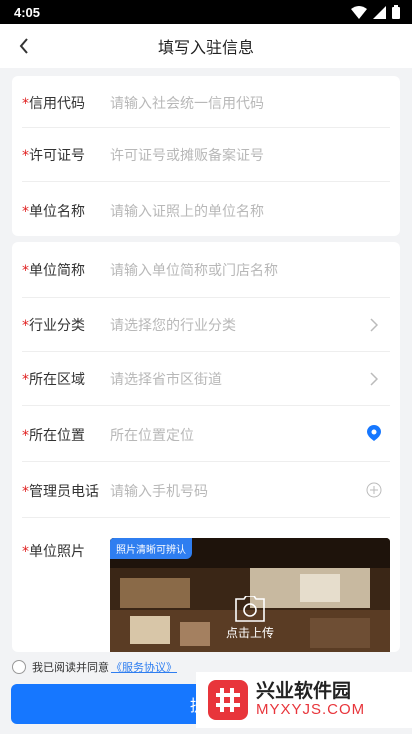 The width and height of the screenshot is (412, 734). Describe the element at coordinates (53, 271) in the screenshot. I see `unit-short-name-label: *单位简称` at that location.